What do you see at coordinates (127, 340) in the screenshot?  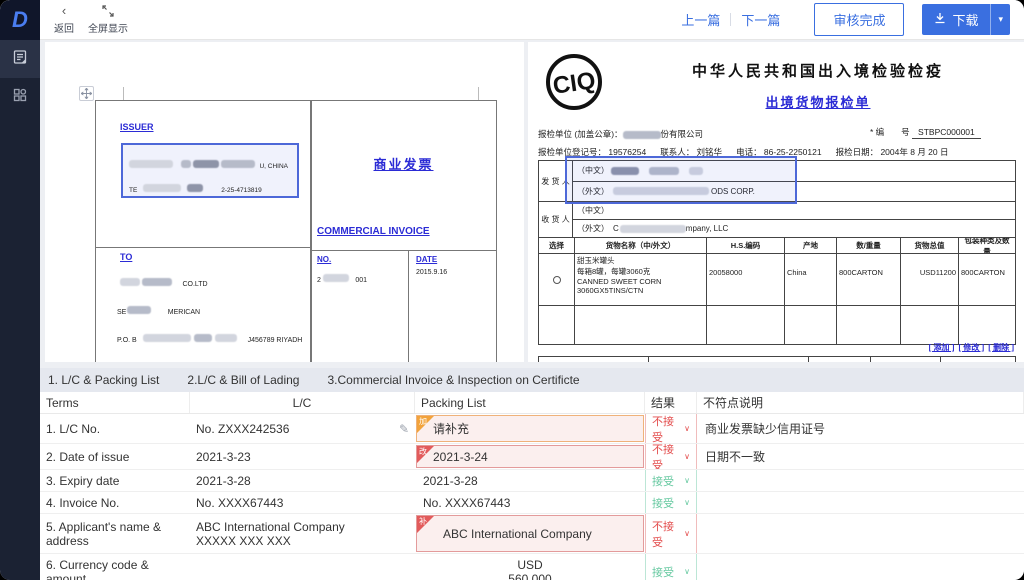 I see `to-line3-prefix: P.O. B` at bounding box center [127, 340].